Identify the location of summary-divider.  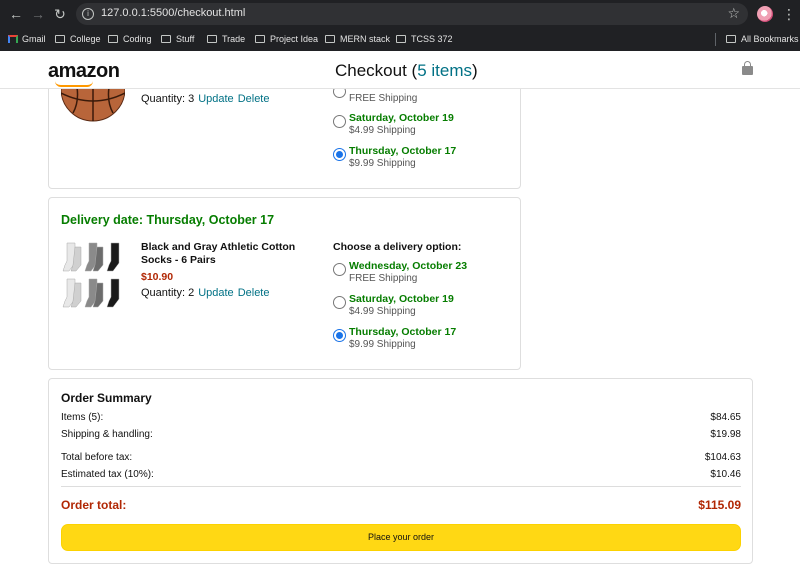
(401, 486).